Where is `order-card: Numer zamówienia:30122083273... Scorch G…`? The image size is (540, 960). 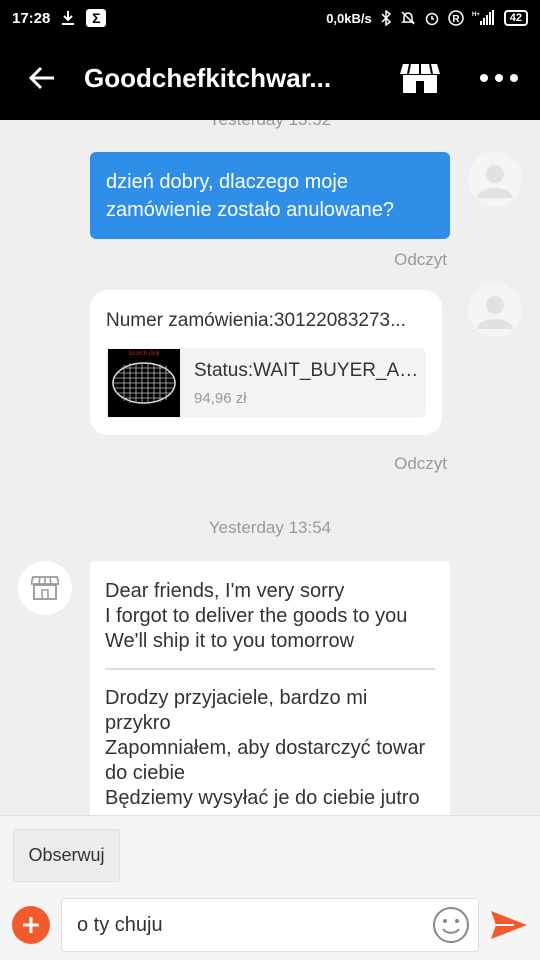
order-card: Numer zamówienia:30122083273... Scorch G… is located at coordinates (266, 362).